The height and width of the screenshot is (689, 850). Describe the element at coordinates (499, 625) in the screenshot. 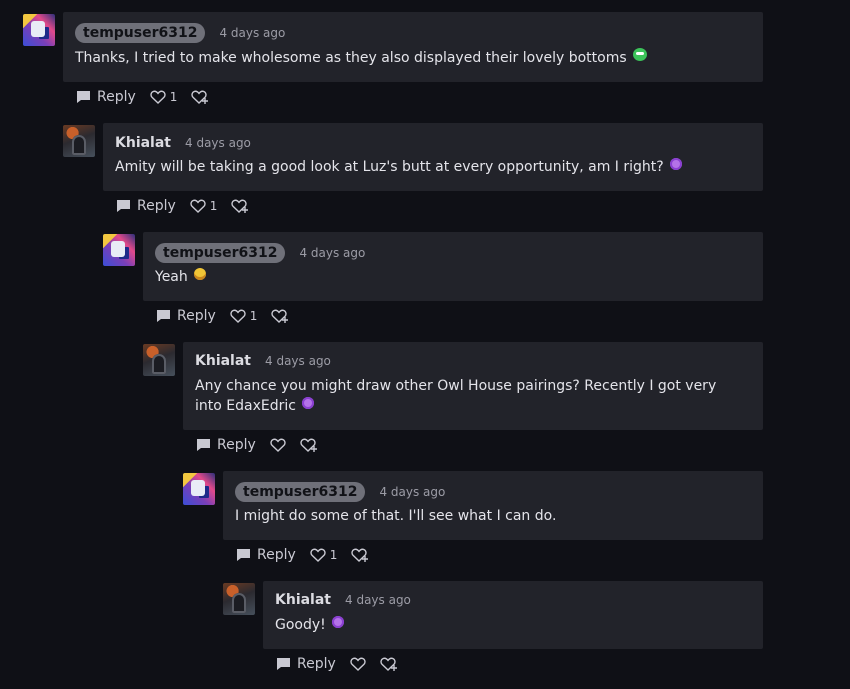

I see `comment-text: Goody!` at that location.